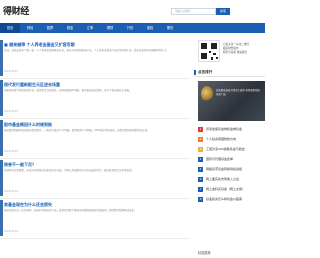 The height and width of the screenshot is (258, 320). Describe the element at coordinates (236, 49) in the screenshot. I see `qr-caption: 记者关注一关注二维码 跟踪财经发布 服务有真机 快速报告` at that location.